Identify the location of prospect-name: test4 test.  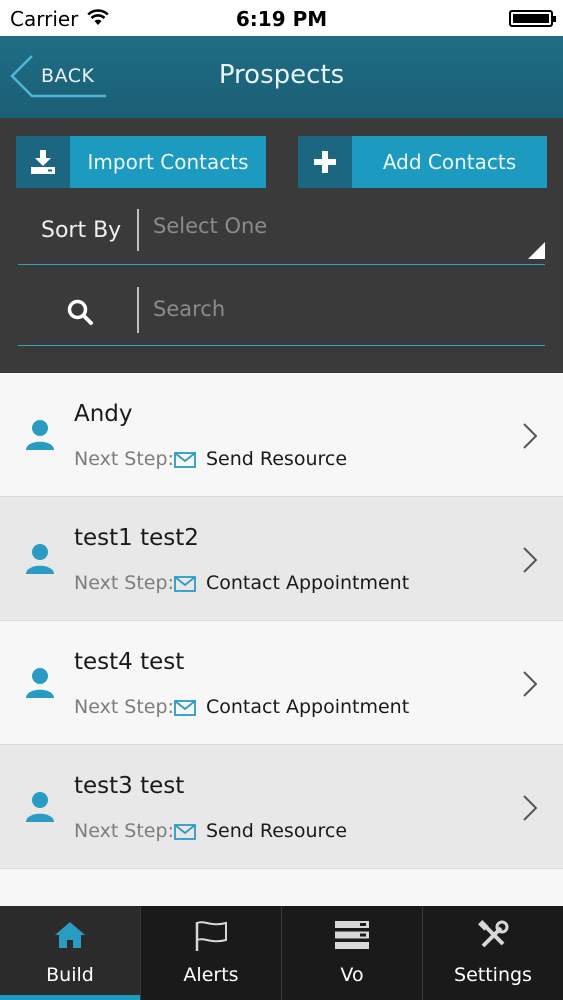
(129, 662).